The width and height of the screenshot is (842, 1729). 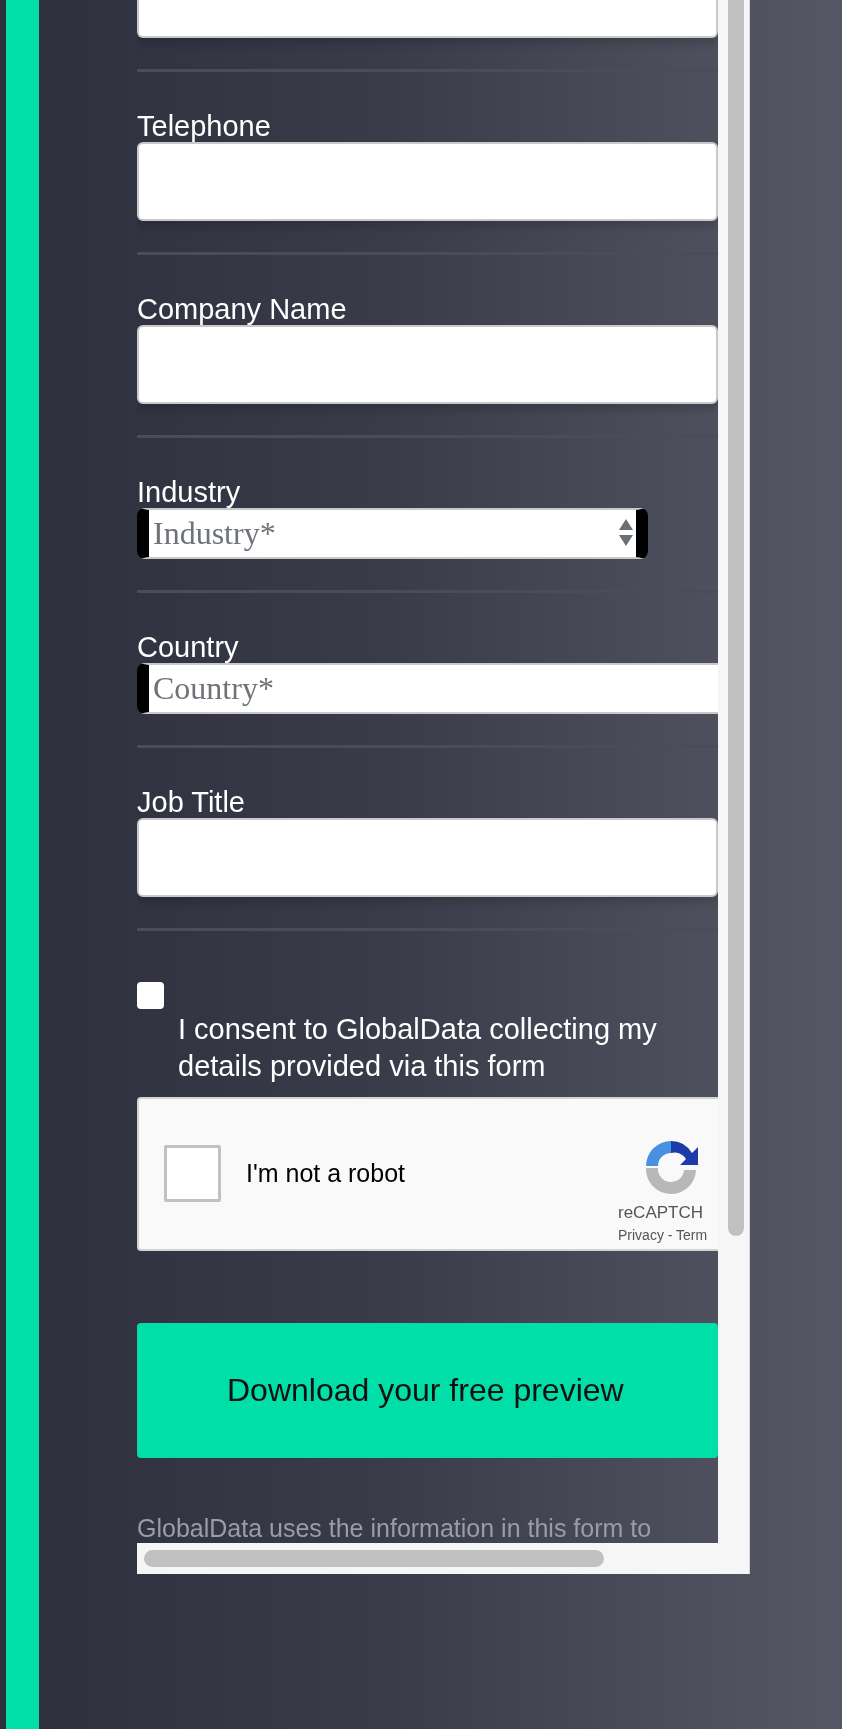 I want to click on consent-text: I consent to GlobalData collecting my details provided via this form, so click(x=418, y=1047).